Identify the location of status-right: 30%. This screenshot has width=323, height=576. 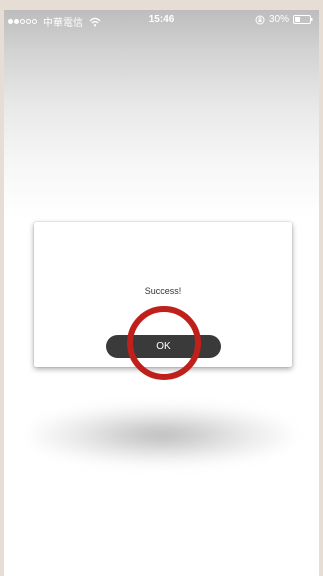
(284, 19).